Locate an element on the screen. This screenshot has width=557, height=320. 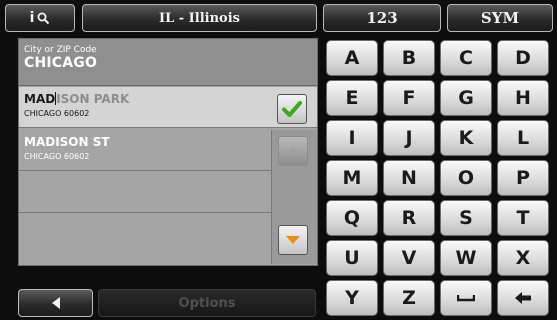
key-label: J is located at coordinates (409, 138).